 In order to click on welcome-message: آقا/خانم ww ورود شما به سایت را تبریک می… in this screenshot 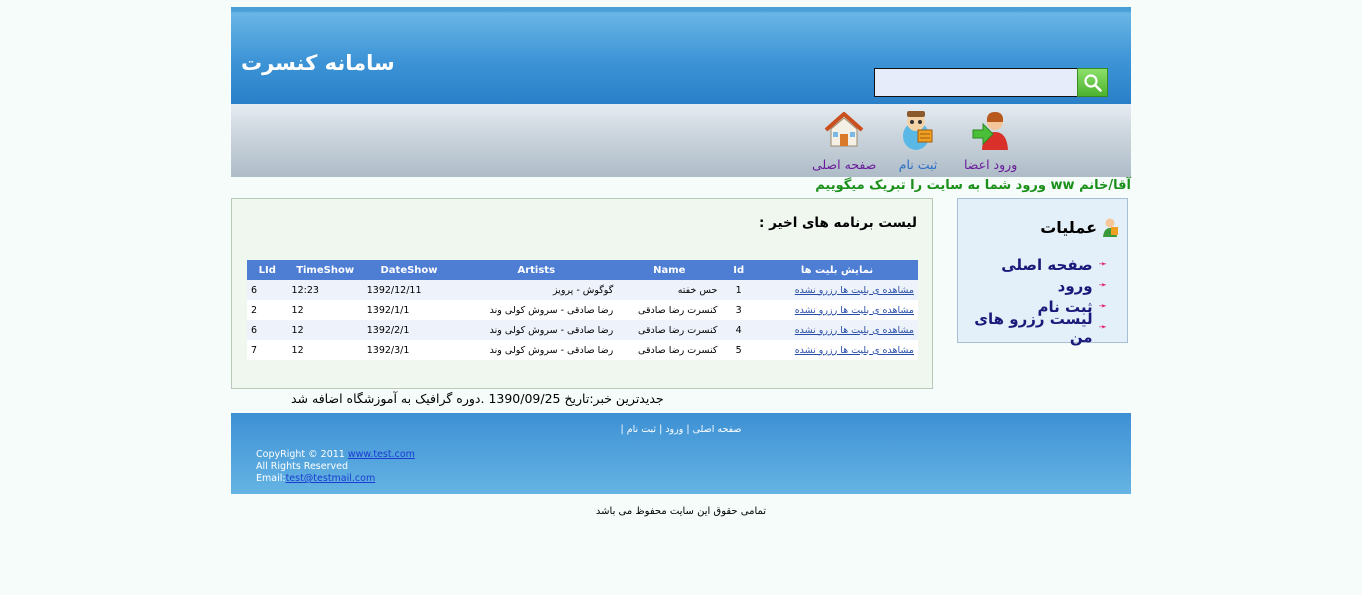, I will do `click(973, 185)`.